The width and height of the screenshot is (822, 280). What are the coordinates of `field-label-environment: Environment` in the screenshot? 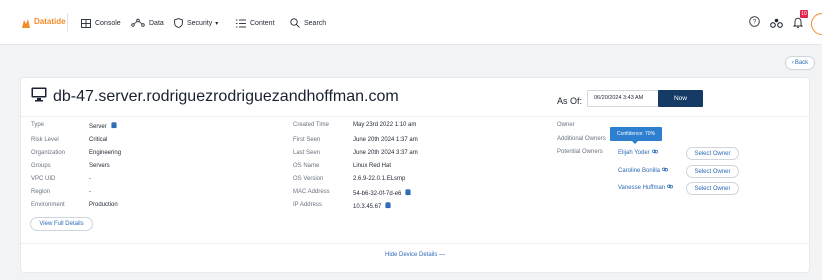 It's located at (48, 205).